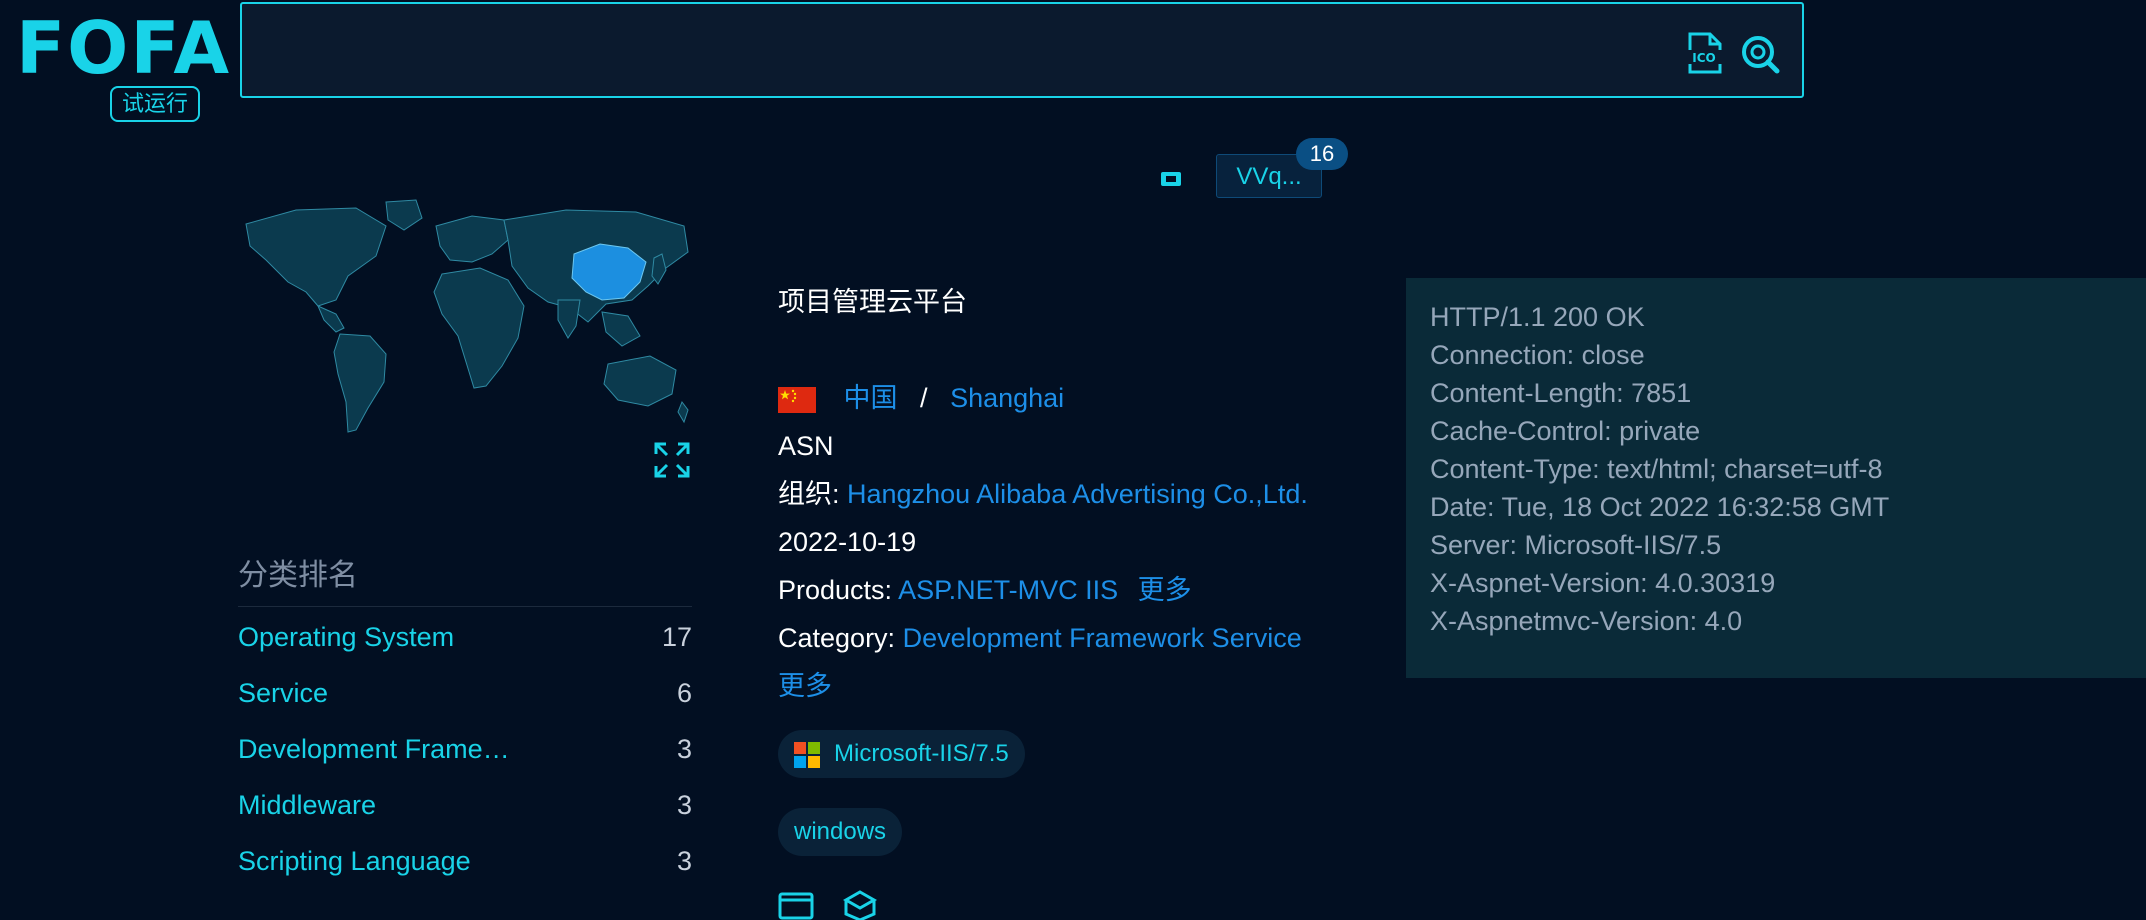 This screenshot has height=920, width=2146. I want to click on city-link: Shanghai, so click(1007, 398).